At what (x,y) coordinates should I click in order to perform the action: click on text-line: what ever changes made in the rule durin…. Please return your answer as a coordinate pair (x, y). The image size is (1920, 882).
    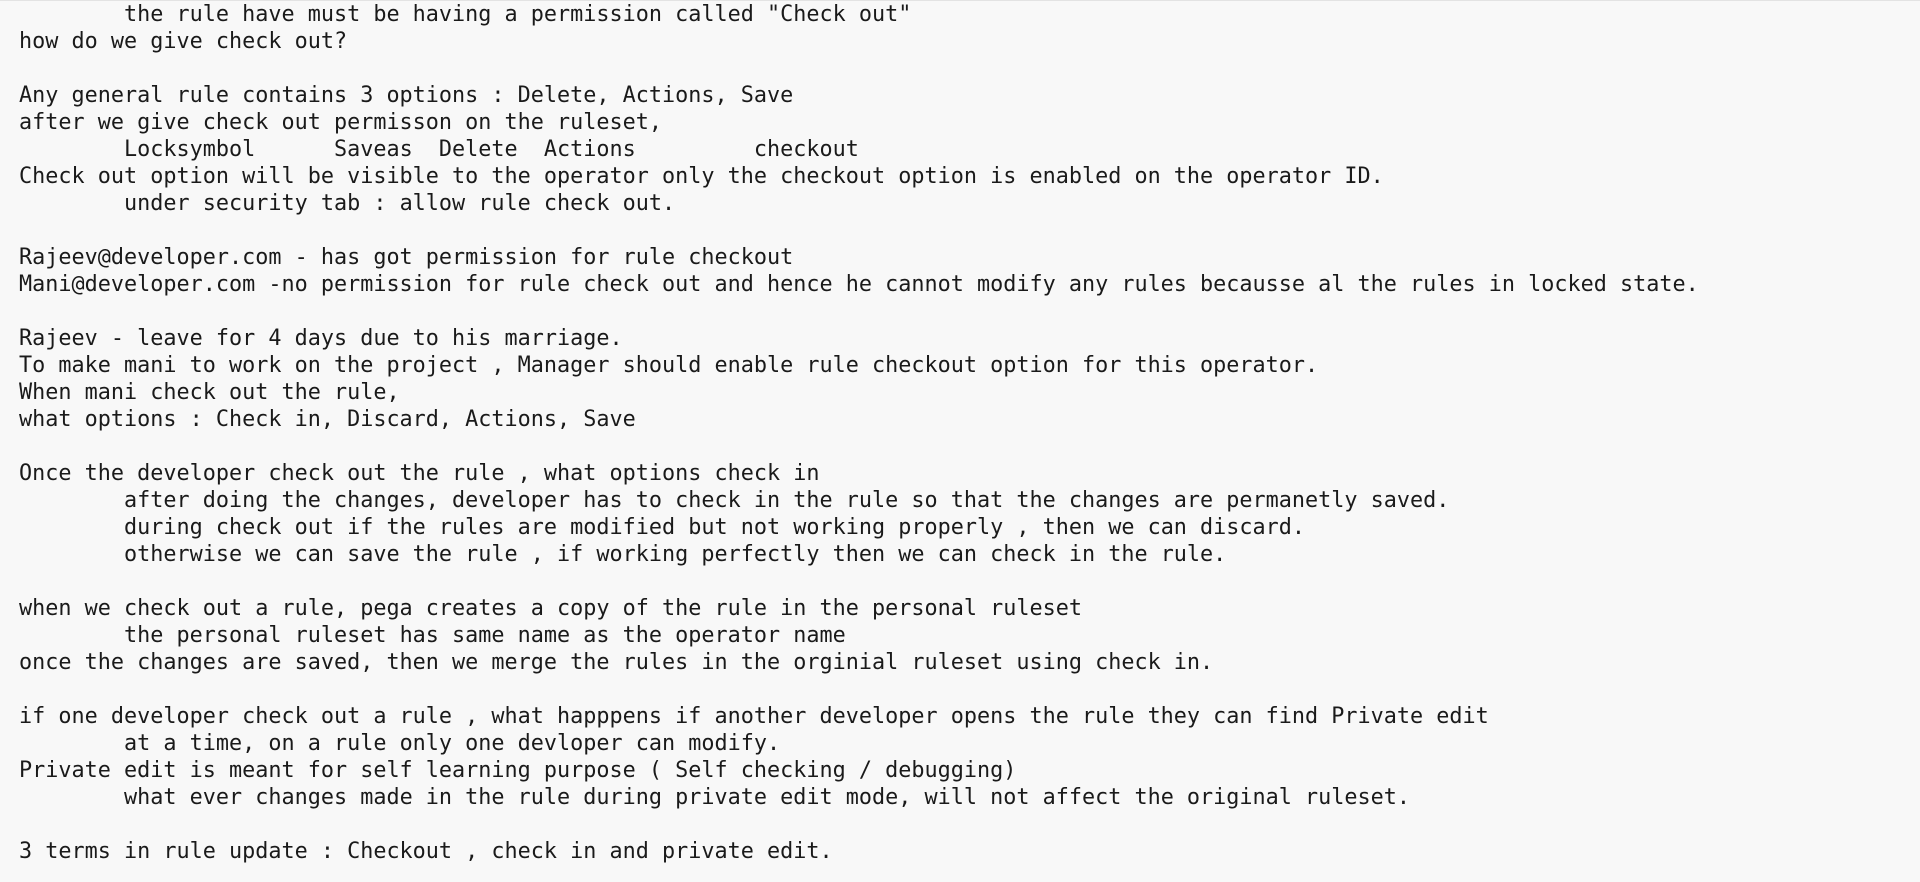
    Looking at the image, I should click on (715, 797).